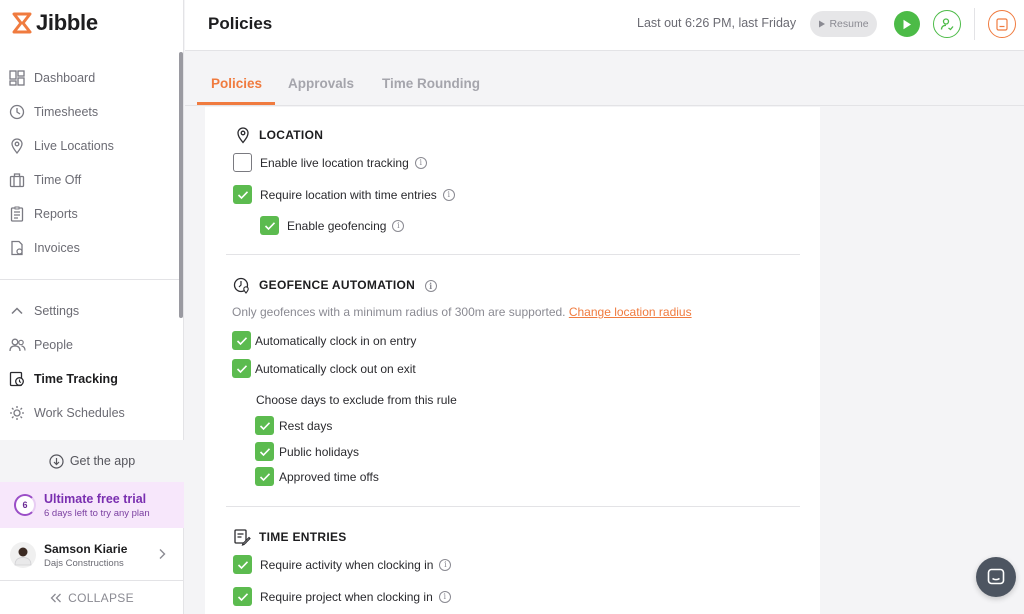  I want to click on clock-in-entry-checkbox, so click(241, 340).